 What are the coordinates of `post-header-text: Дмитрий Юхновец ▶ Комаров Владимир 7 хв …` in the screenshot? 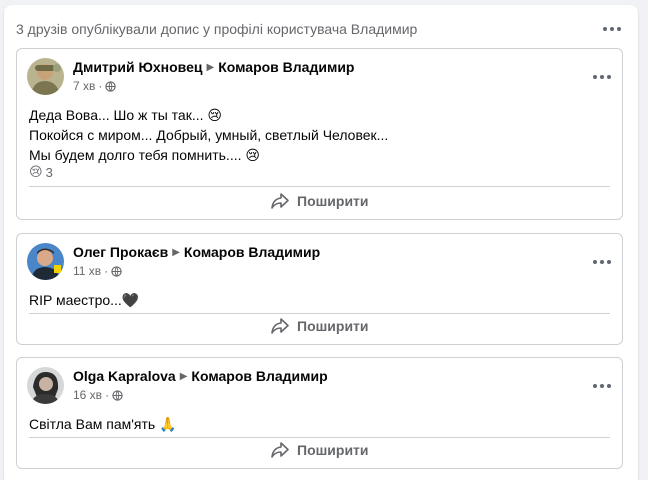 It's located at (342, 78).